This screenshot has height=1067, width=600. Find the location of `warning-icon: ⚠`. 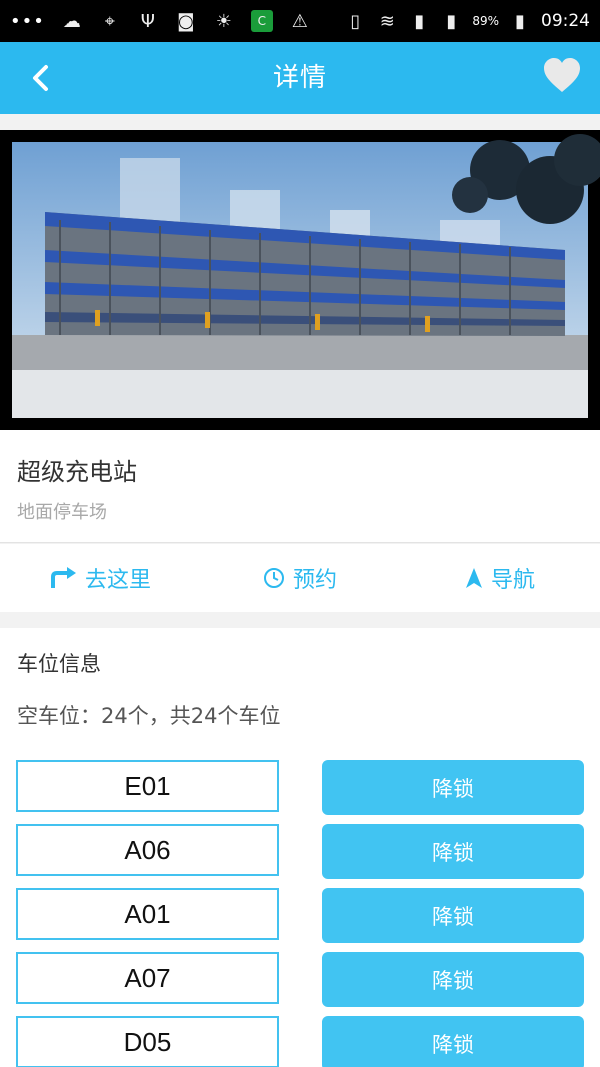

warning-icon: ⚠ is located at coordinates (299, 21).